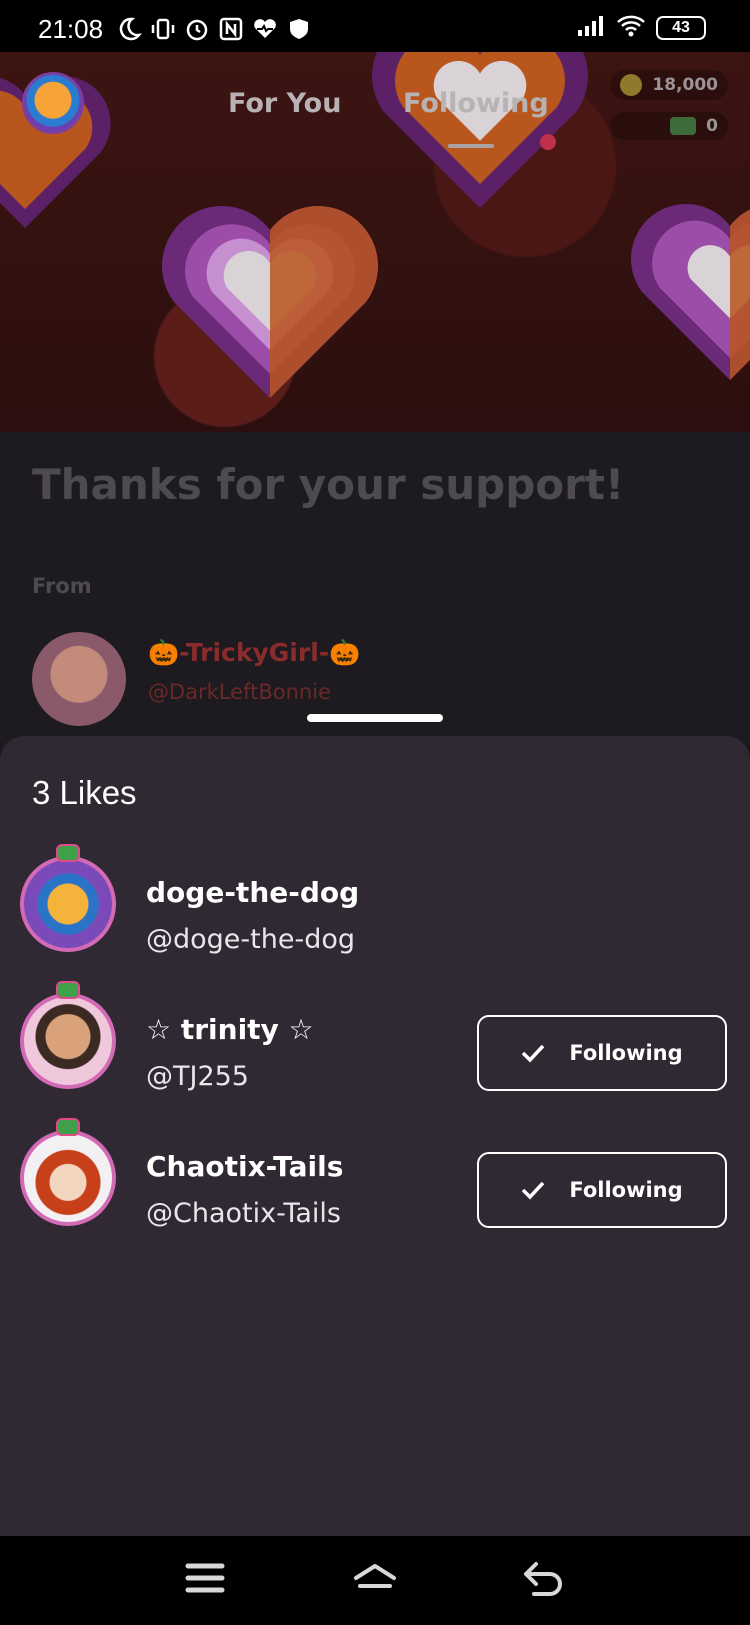  Describe the element at coordinates (669, 111) in the screenshot. I see `wallet: 18,000 0` at that location.